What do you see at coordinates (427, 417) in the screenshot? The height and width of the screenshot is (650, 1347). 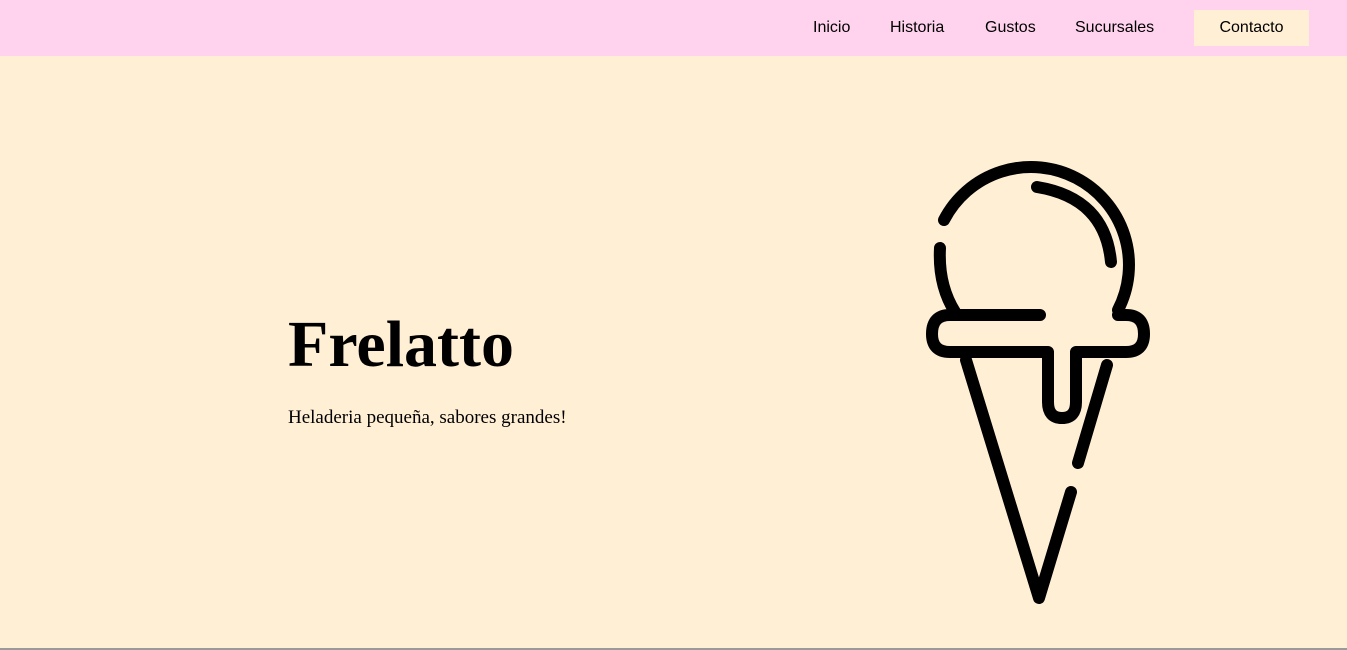 I see `hero-subtitle: Heladeria pequeña, sabores grandes!` at bounding box center [427, 417].